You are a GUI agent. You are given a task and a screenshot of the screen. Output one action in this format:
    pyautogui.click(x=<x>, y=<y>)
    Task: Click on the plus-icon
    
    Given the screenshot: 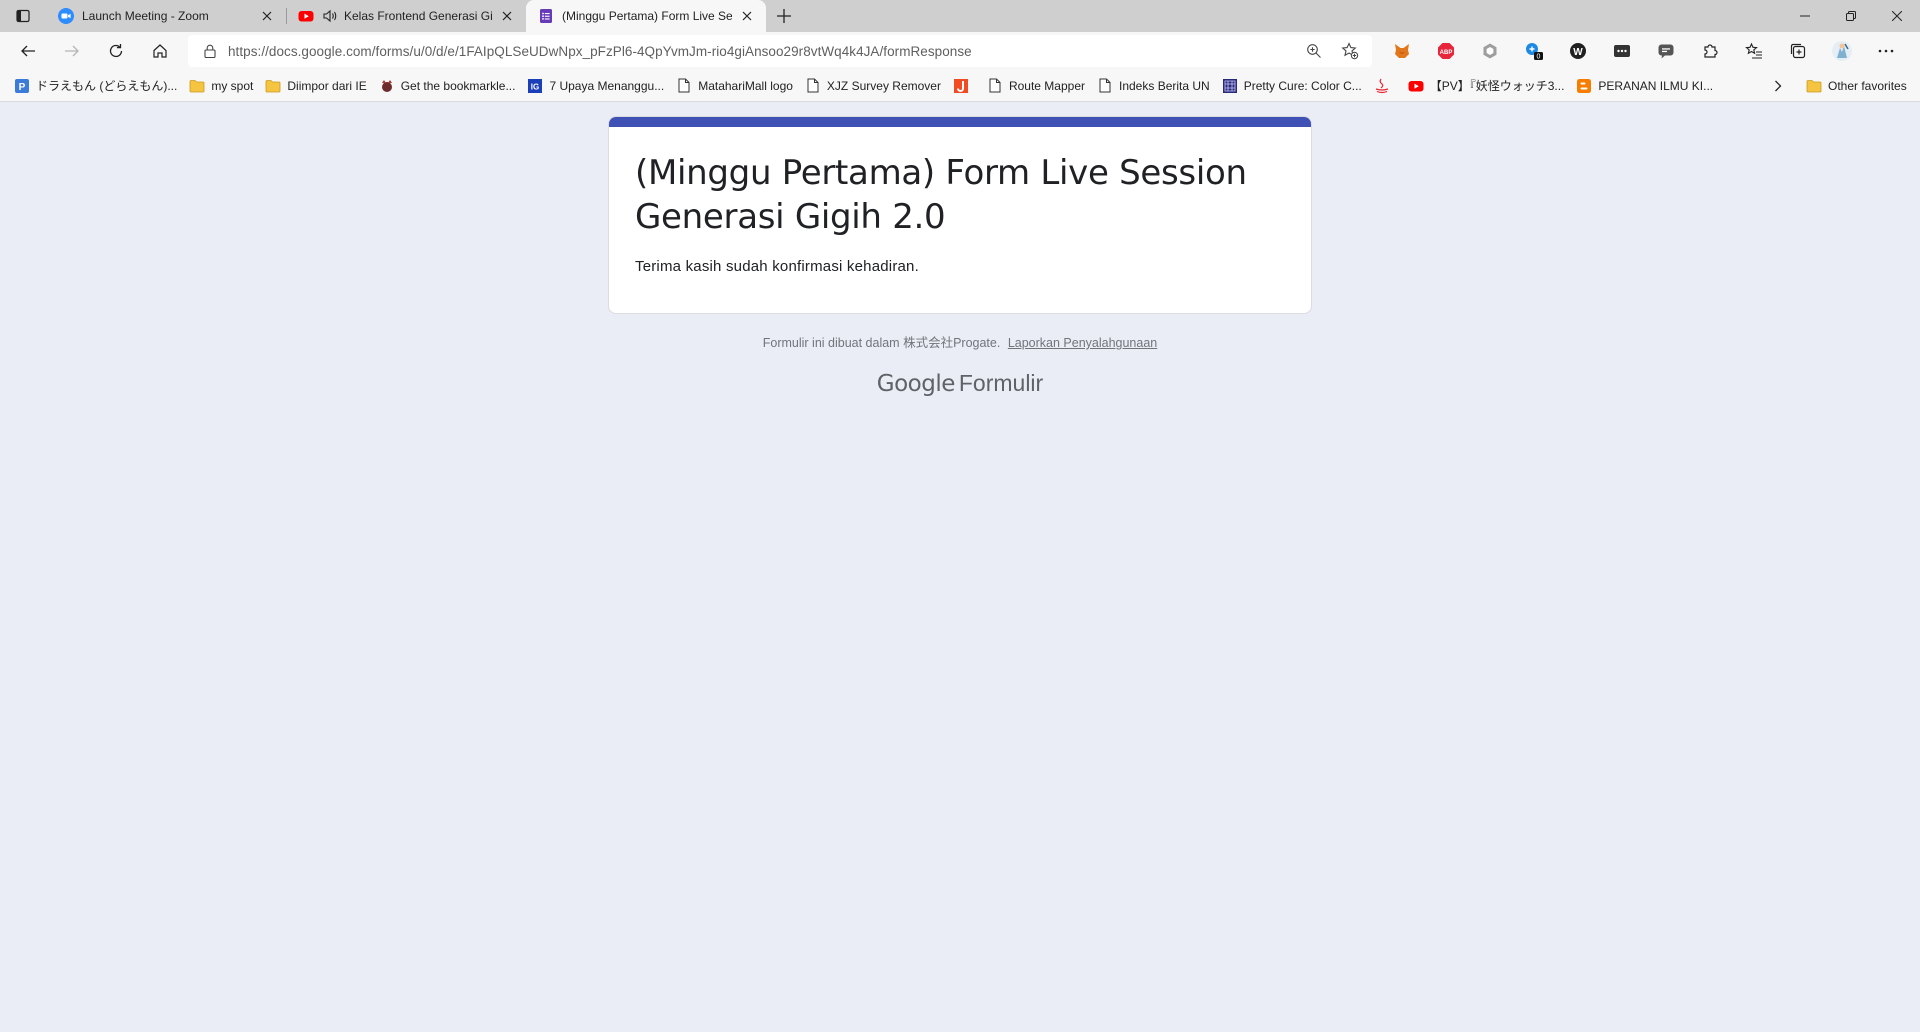 What is the action you would take?
    pyautogui.click(x=784, y=16)
    